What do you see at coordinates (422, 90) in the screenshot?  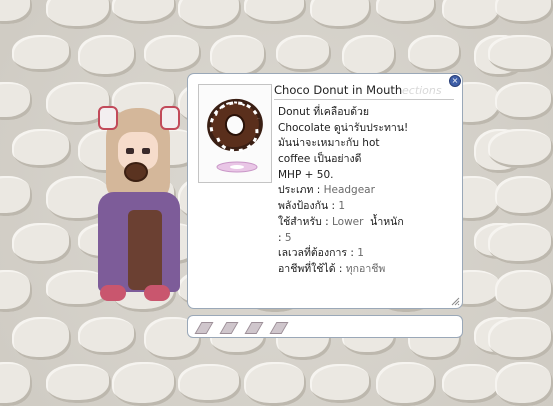 I see `title-watermark: ections` at bounding box center [422, 90].